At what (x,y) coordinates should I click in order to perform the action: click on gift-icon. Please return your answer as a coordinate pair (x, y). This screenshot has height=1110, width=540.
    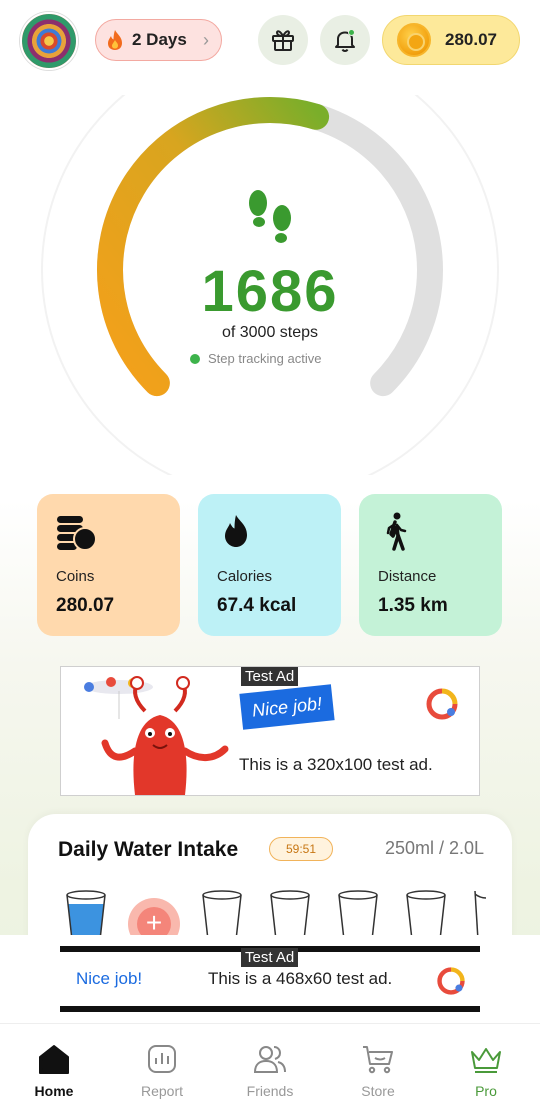
    Looking at the image, I should click on (283, 40).